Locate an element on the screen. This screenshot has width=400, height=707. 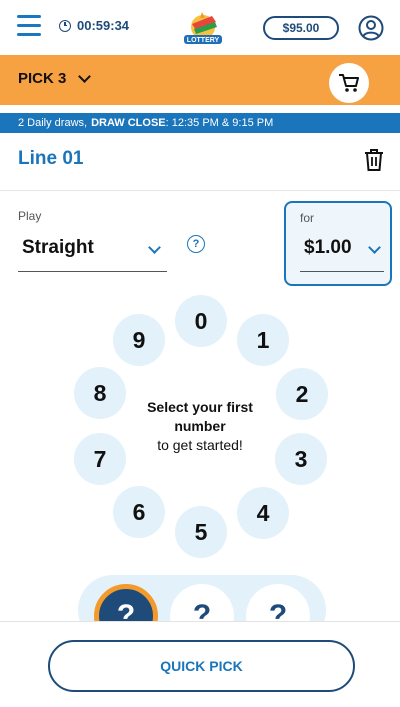
number-button-4: 4 is located at coordinates (263, 513).